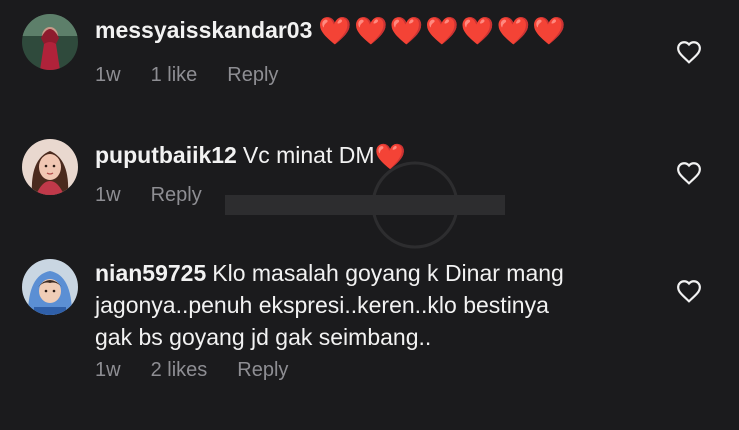 The width and height of the screenshot is (739, 430). Describe the element at coordinates (203, 30) in the screenshot. I see `comment-username: messyaisskandar03` at that location.